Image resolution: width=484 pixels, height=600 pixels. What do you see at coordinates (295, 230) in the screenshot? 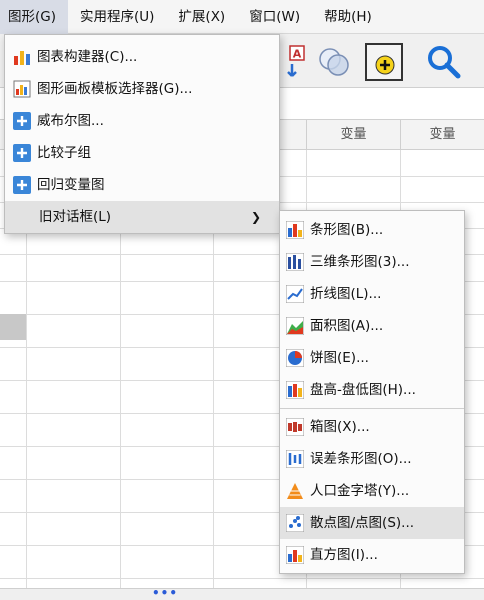
I see `bar-chart-icon` at bounding box center [295, 230].